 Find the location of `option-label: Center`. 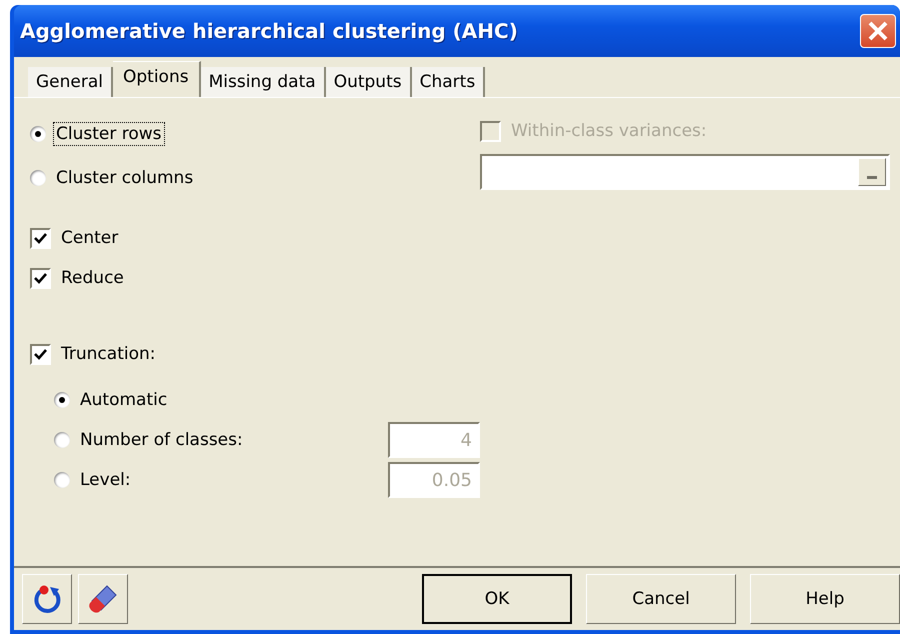

option-label: Center is located at coordinates (90, 238).